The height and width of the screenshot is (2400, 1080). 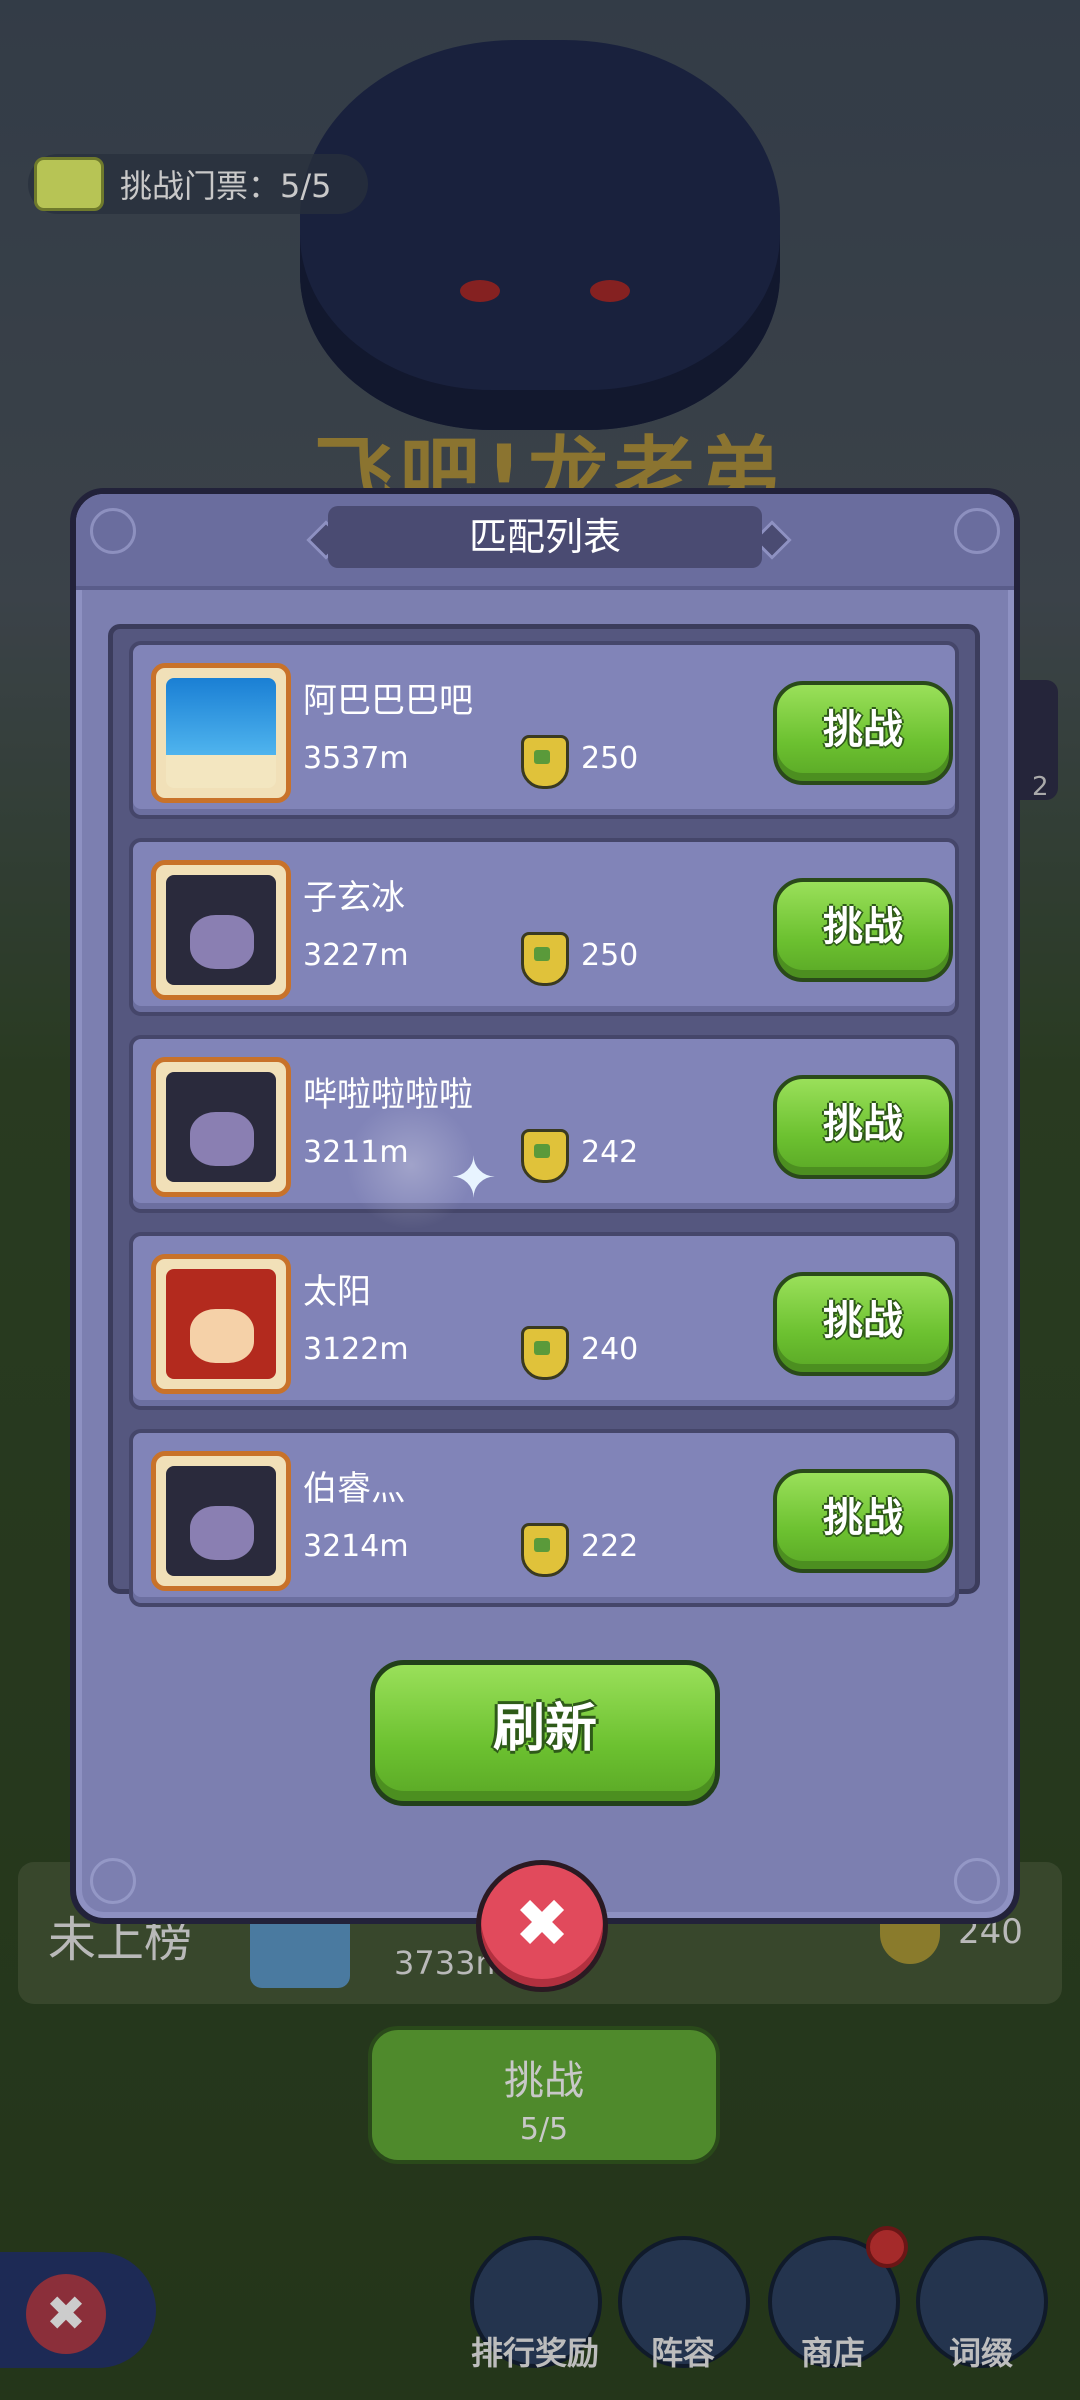 I want to click on player-distance: 3537m, so click(x=356, y=758).